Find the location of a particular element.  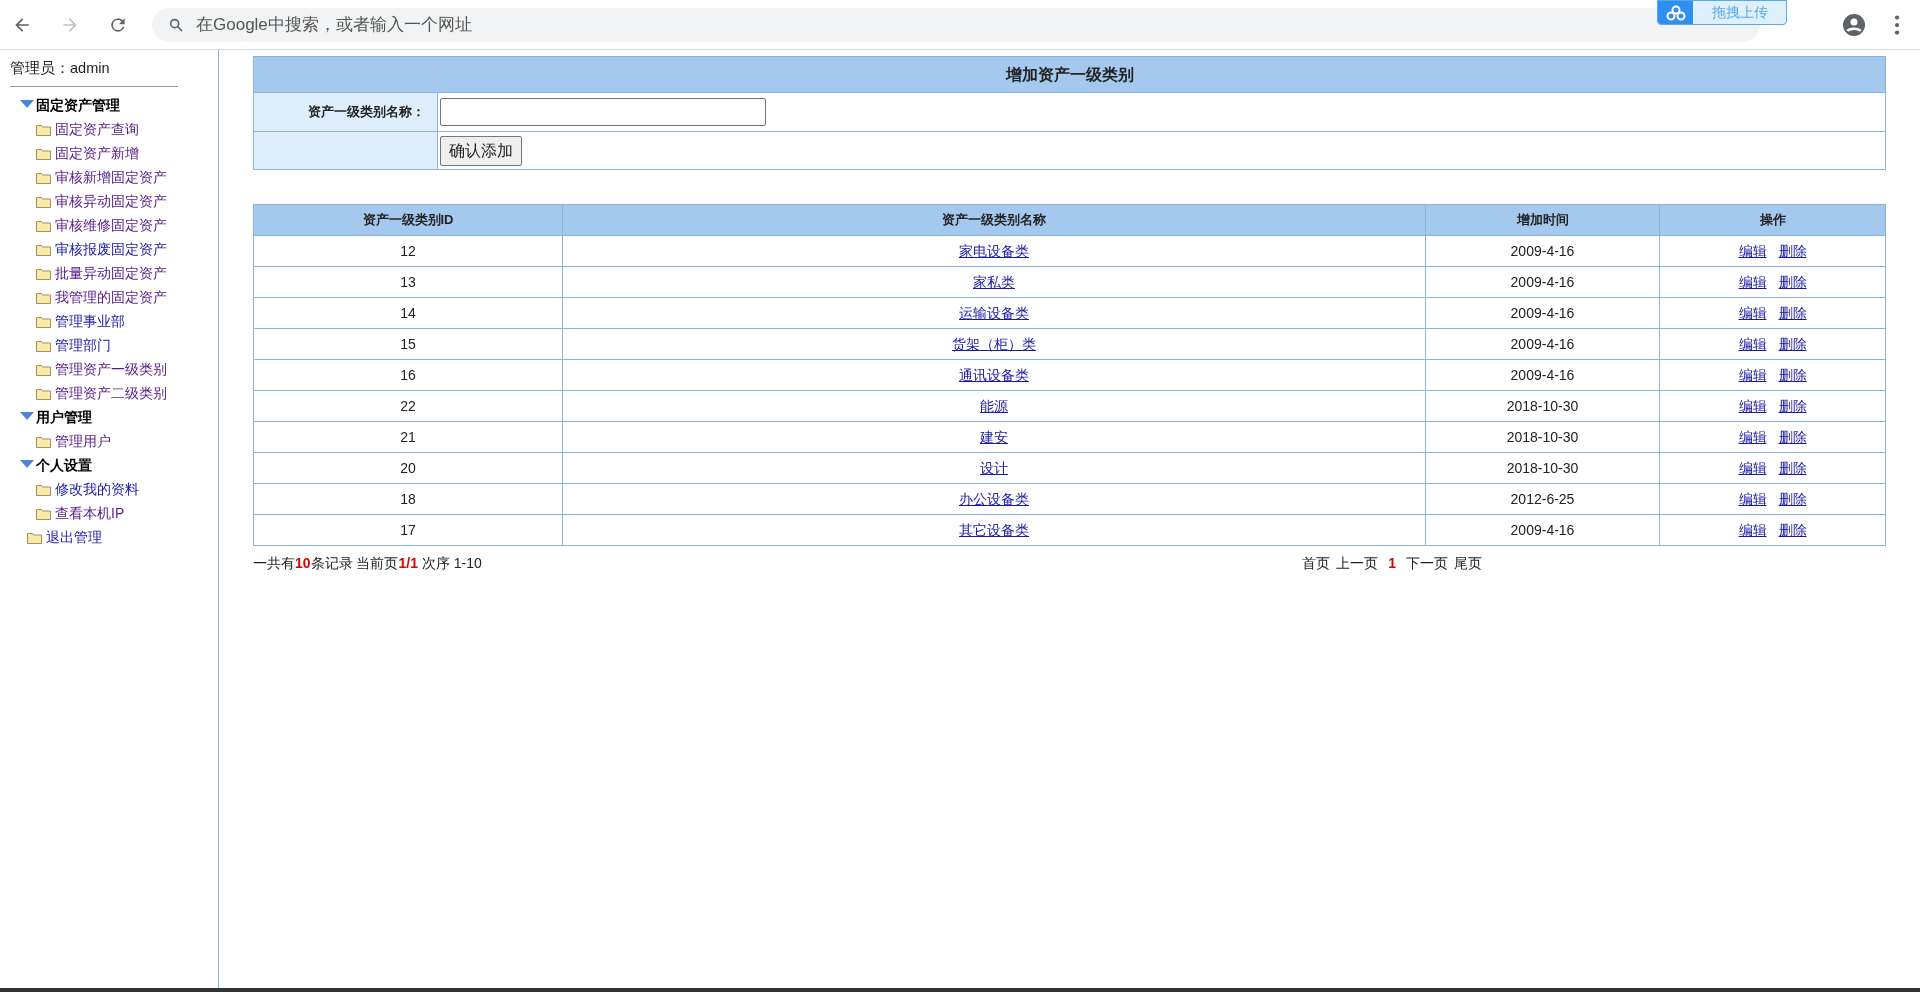

table-cell: 22 is located at coordinates (408, 406).